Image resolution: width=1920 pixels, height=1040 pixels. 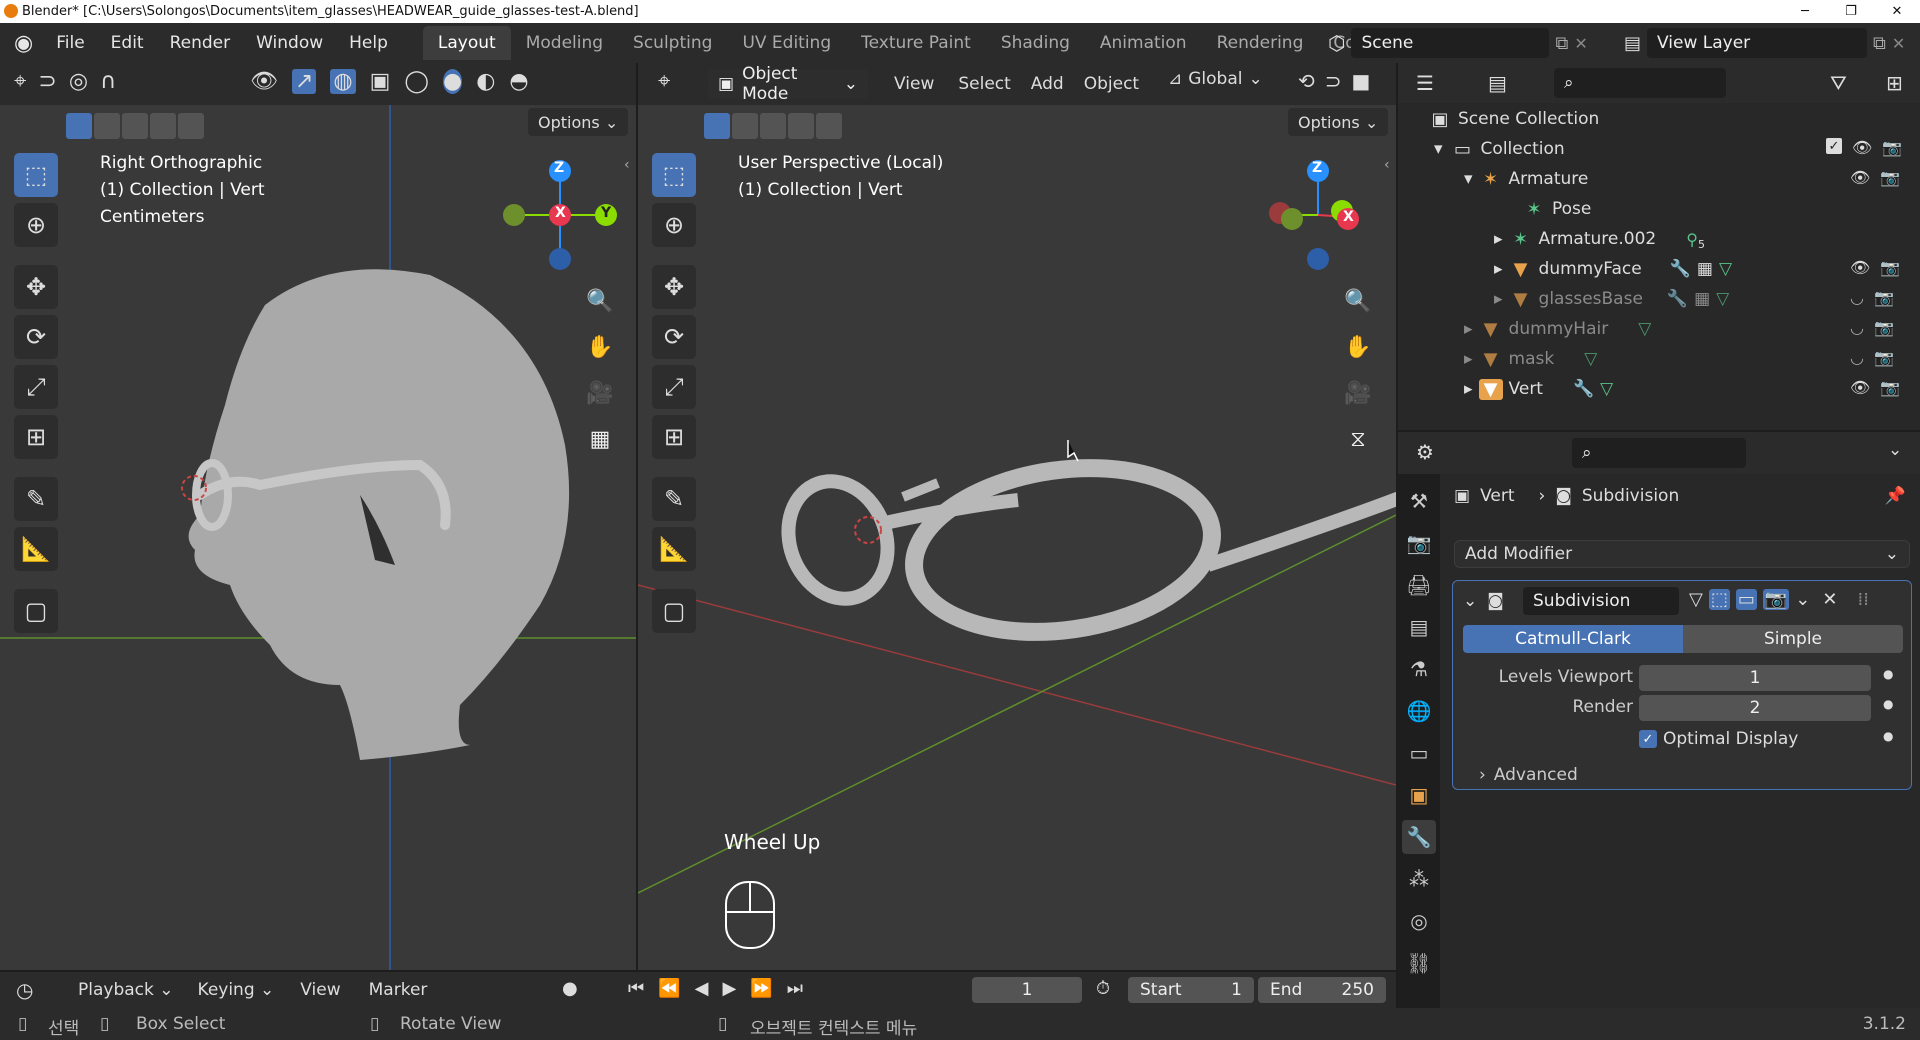 What do you see at coordinates (1757, 43) in the screenshot?
I see `view-layer-field: View Layer` at bounding box center [1757, 43].